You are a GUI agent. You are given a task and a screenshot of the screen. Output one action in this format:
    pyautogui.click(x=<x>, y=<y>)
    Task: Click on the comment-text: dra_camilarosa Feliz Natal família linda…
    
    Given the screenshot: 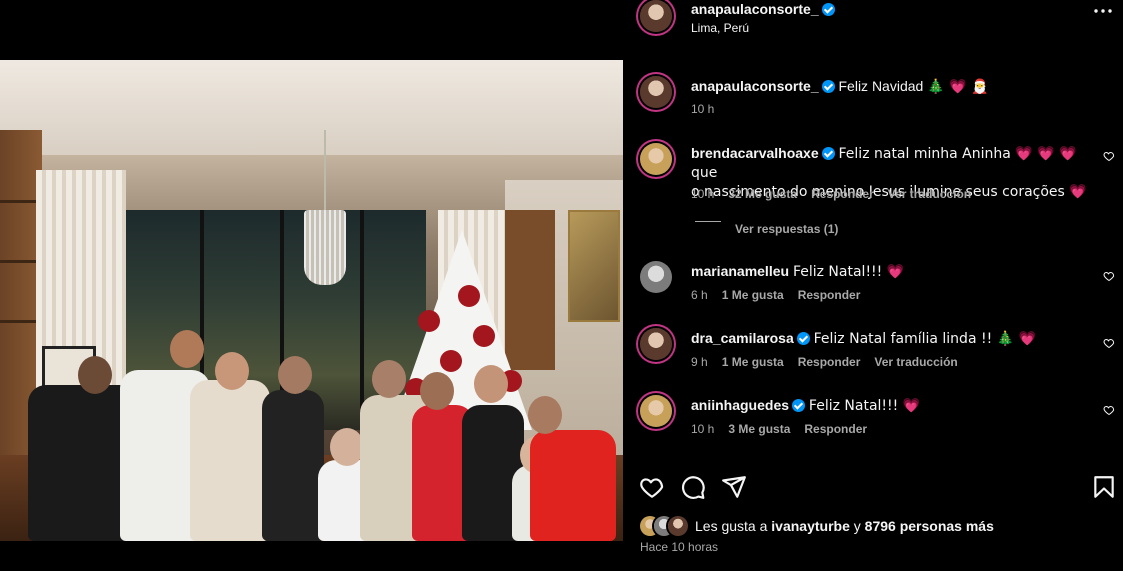 What is the action you would take?
    pyautogui.click(x=863, y=338)
    